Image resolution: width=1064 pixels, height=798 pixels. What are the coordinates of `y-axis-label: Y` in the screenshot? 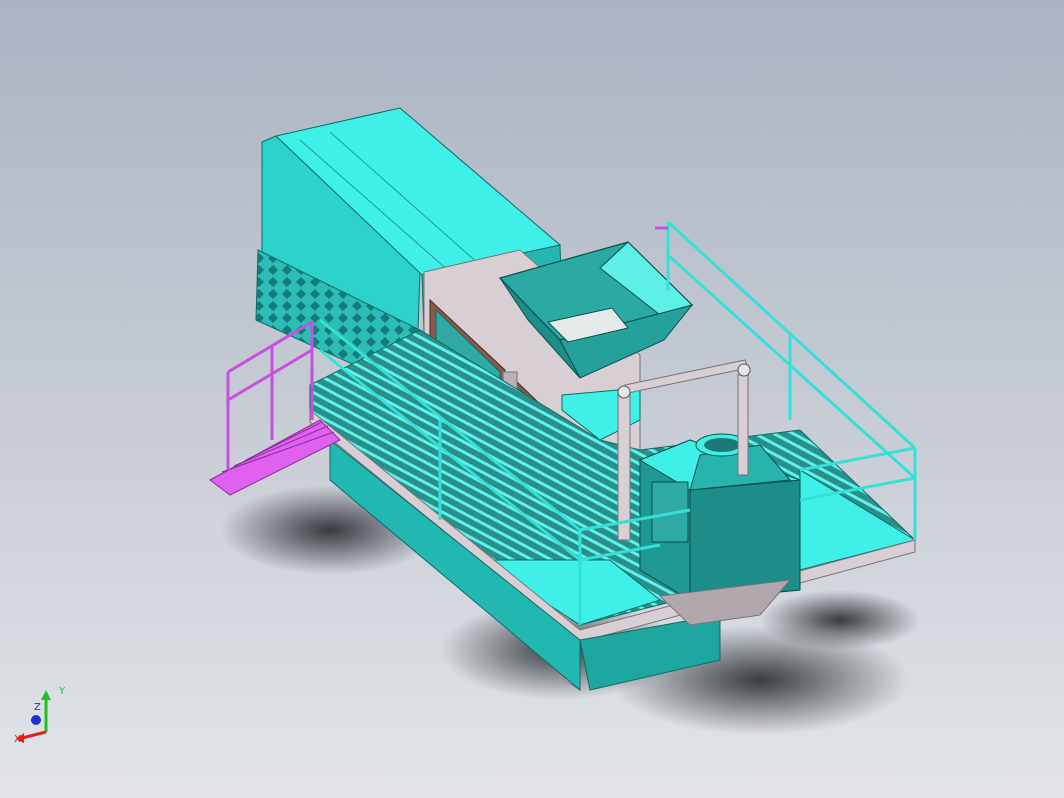 It's located at (62, 691).